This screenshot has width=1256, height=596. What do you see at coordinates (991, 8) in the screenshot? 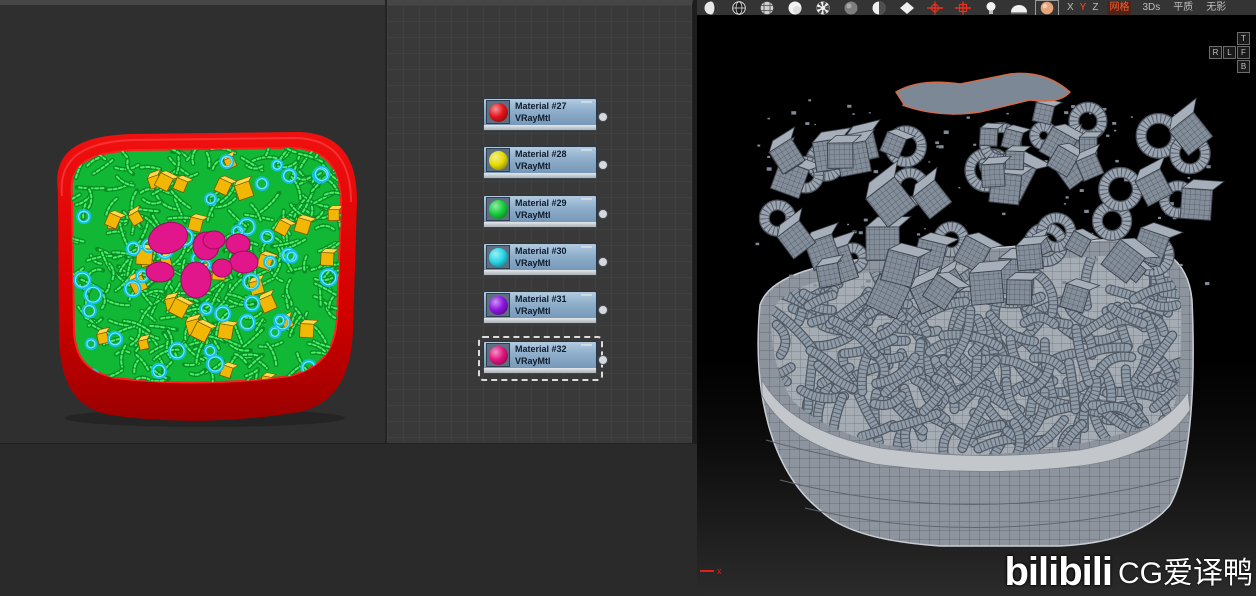
I see `light-bulb-icon` at bounding box center [991, 8].